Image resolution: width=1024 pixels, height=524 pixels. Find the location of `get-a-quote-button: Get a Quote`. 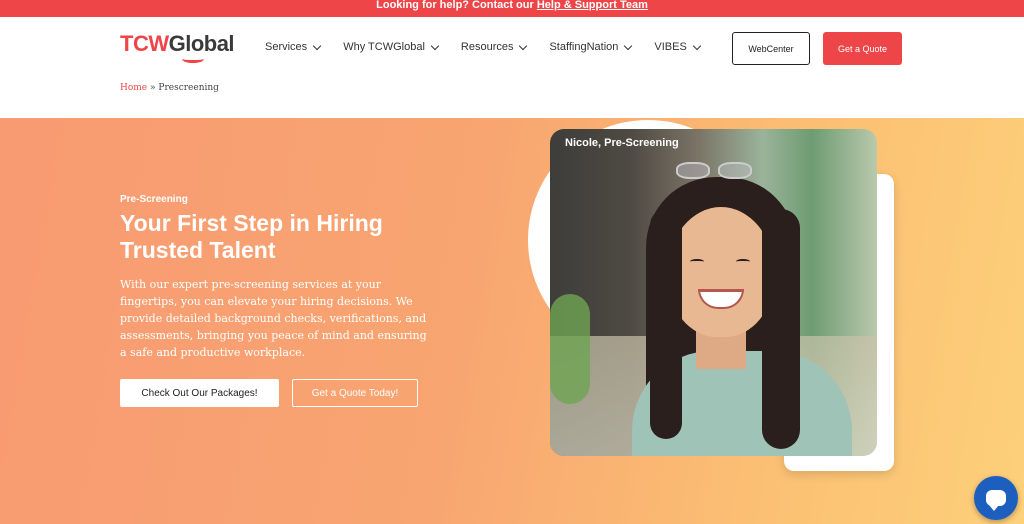

get-a-quote-button: Get a Quote is located at coordinates (862, 48).